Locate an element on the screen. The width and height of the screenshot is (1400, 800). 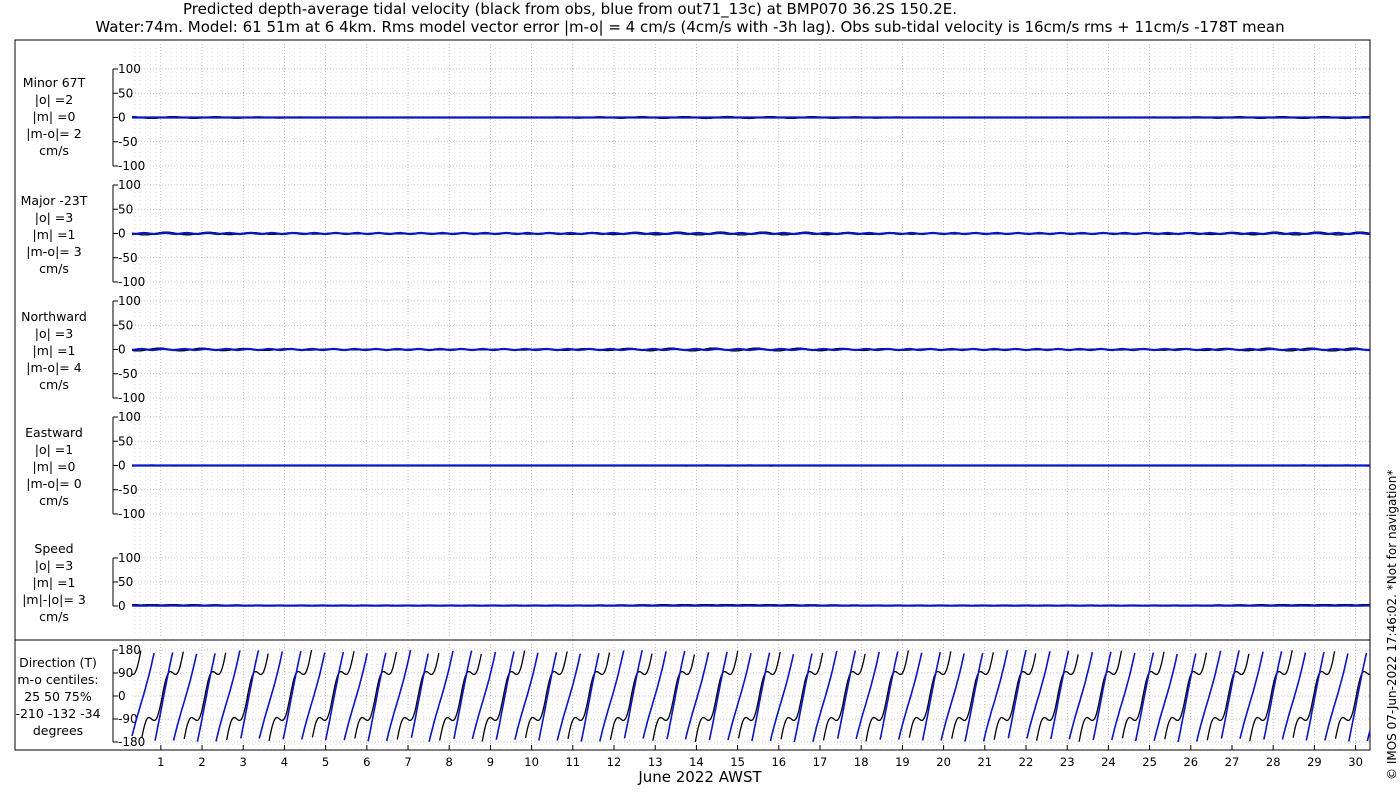
x-tick-label: 24 is located at coordinates (1108, 762).